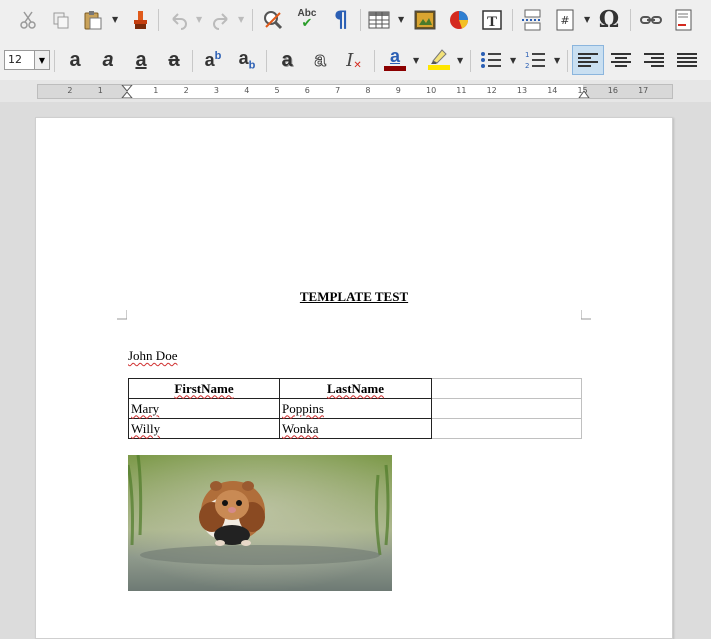 The width and height of the screenshot is (711, 639). Describe the element at coordinates (527, 55) in the screenshot. I see `svg-text: 1` at that location.